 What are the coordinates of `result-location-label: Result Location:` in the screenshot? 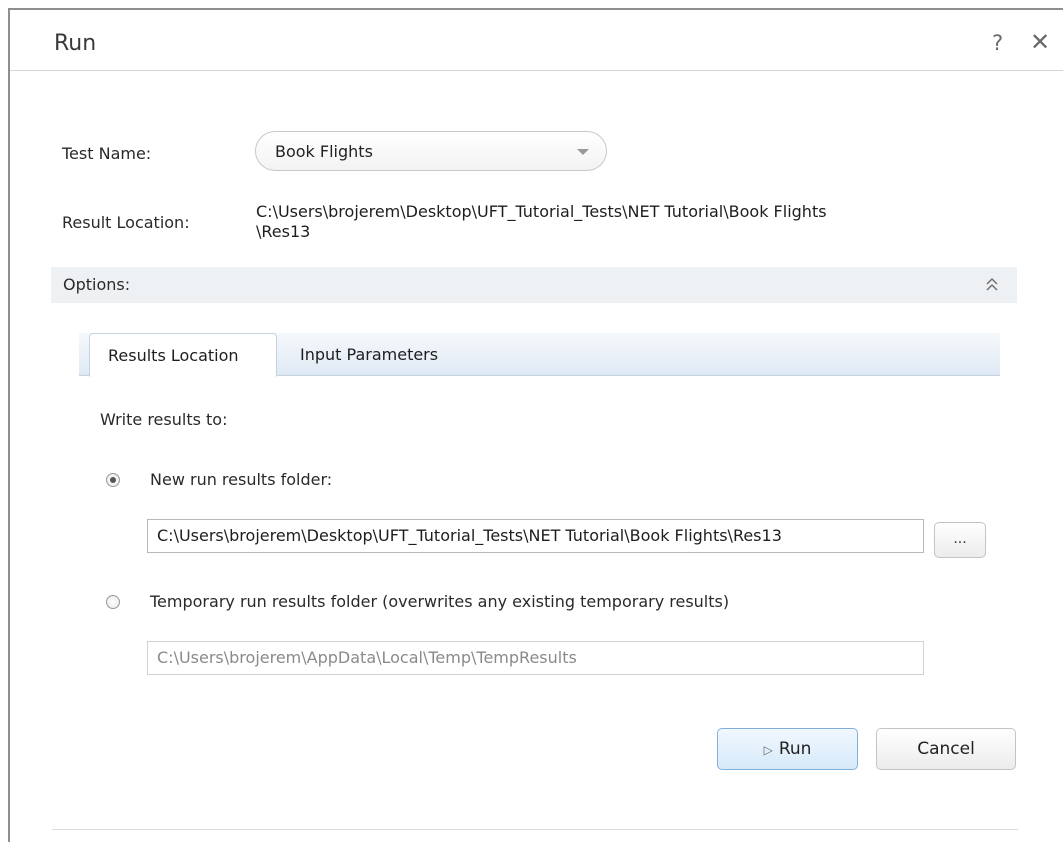 It's located at (126, 222).